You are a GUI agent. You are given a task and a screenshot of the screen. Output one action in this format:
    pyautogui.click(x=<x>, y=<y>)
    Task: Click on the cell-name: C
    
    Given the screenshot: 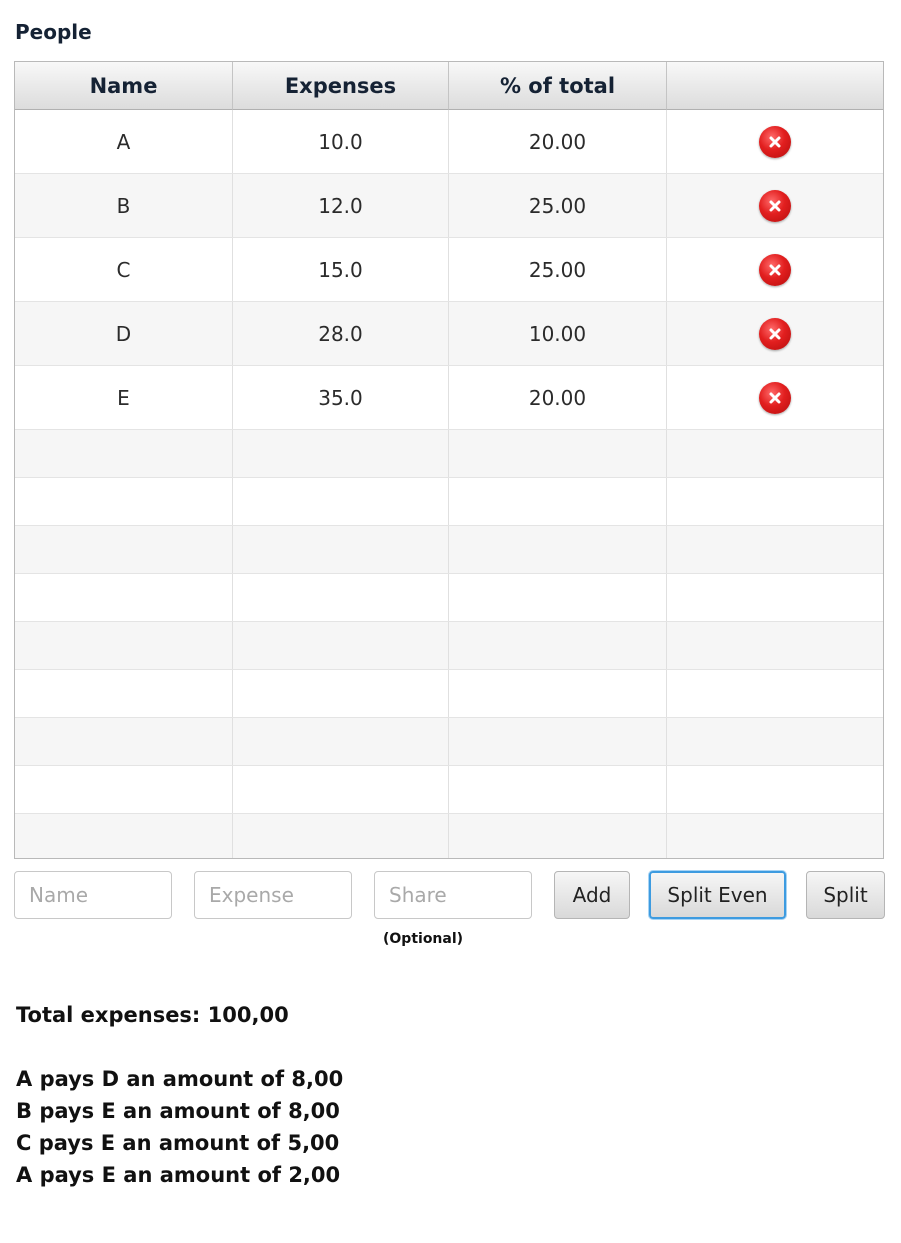 What is the action you would take?
    pyautogui.click(x=124, y=269)
    